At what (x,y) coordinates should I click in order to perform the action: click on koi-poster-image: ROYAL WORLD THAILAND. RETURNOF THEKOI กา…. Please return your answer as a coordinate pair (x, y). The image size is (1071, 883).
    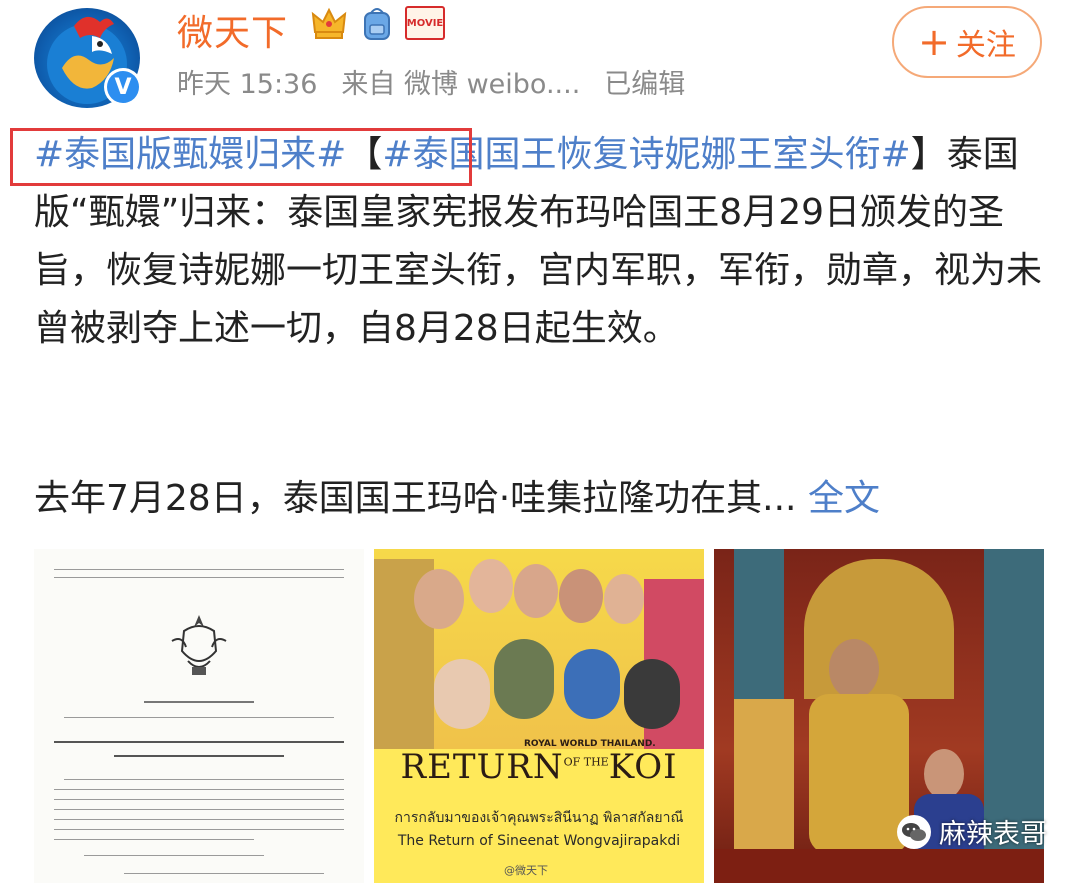
    Looking at the image, I should click on (539, 716).